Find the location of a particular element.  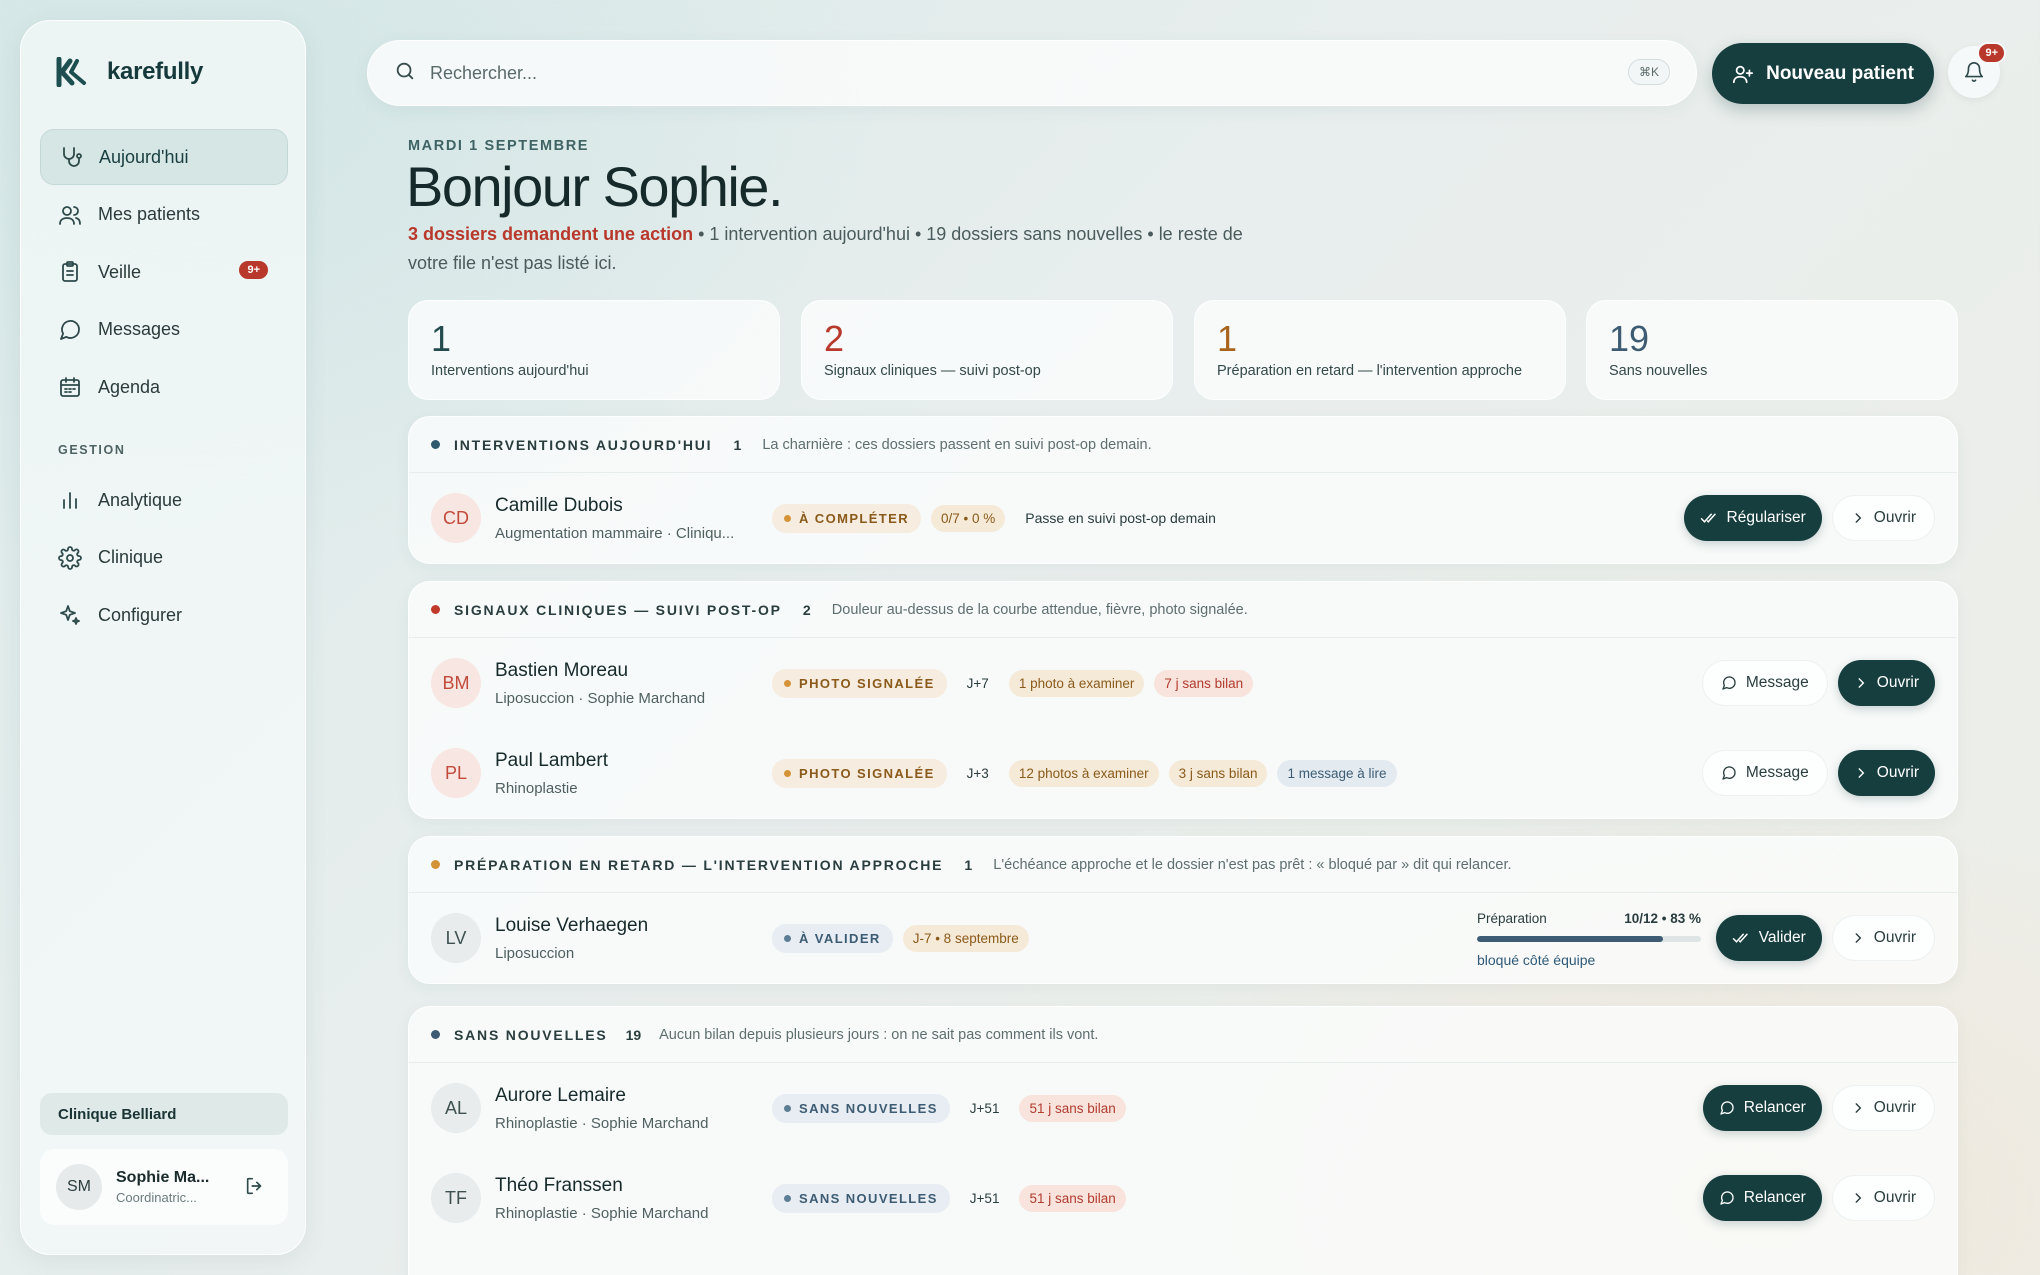

clinic-selector: Clinique Belliard is located at coordinates (164, 1114).